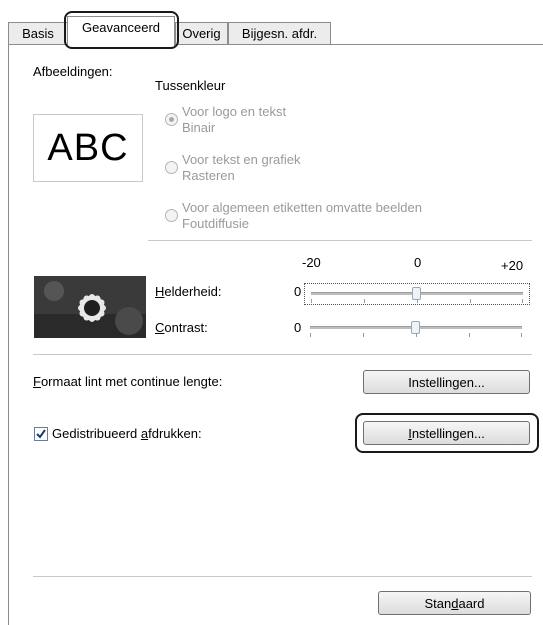 The image size is (543, 625). Describe the element at coordinates (215, 223) in the screenshot. I see `radio-error-diffusion-sub: Foutdiffusie` at that location.